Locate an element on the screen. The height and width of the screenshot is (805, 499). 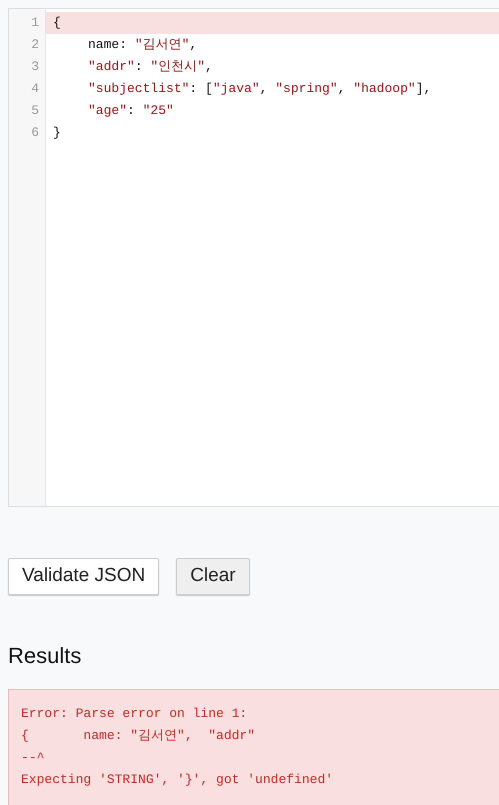
error-text: { name: "김서연", "addr" is located at coordinates (138, 736).